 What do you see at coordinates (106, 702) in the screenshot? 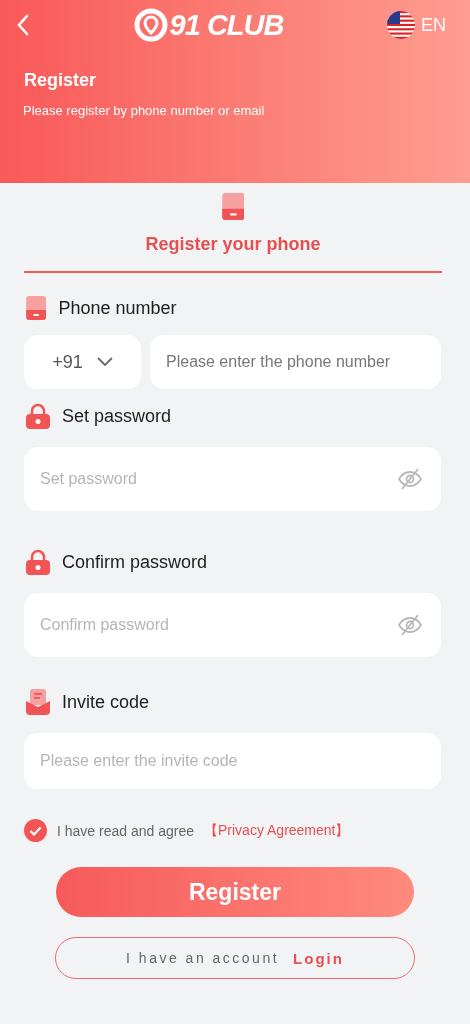
I see `field-label: Invite code` at bounding box center [106, 702].